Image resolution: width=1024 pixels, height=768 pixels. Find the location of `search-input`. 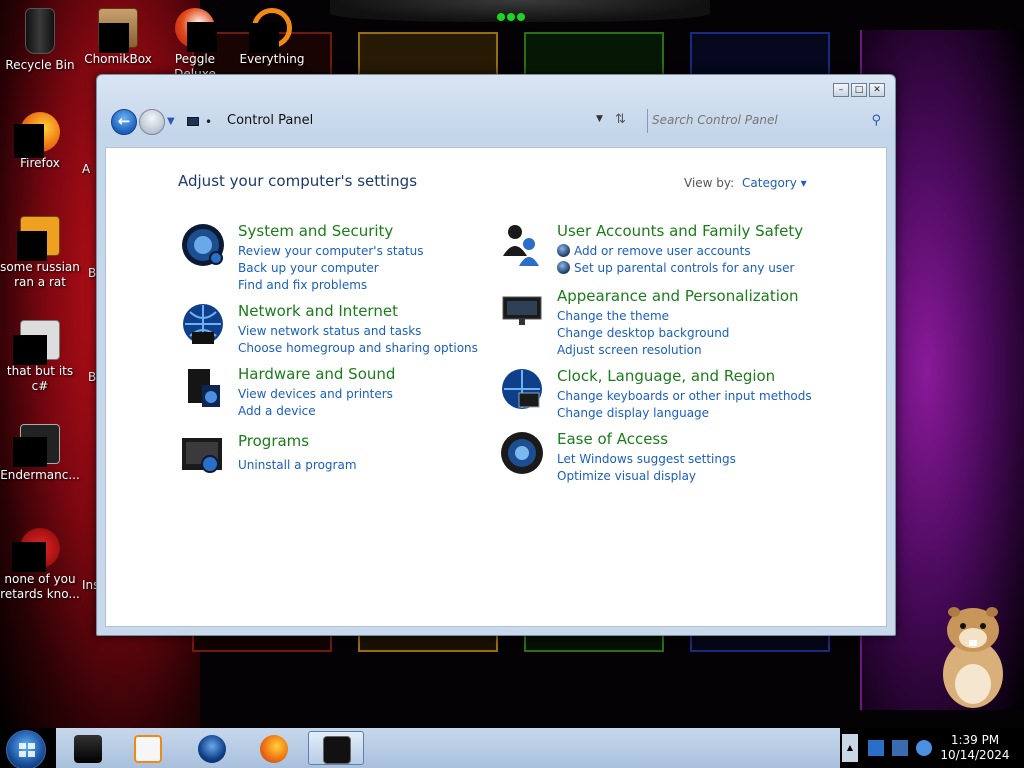

search-input is located at coordinates (753, 120).